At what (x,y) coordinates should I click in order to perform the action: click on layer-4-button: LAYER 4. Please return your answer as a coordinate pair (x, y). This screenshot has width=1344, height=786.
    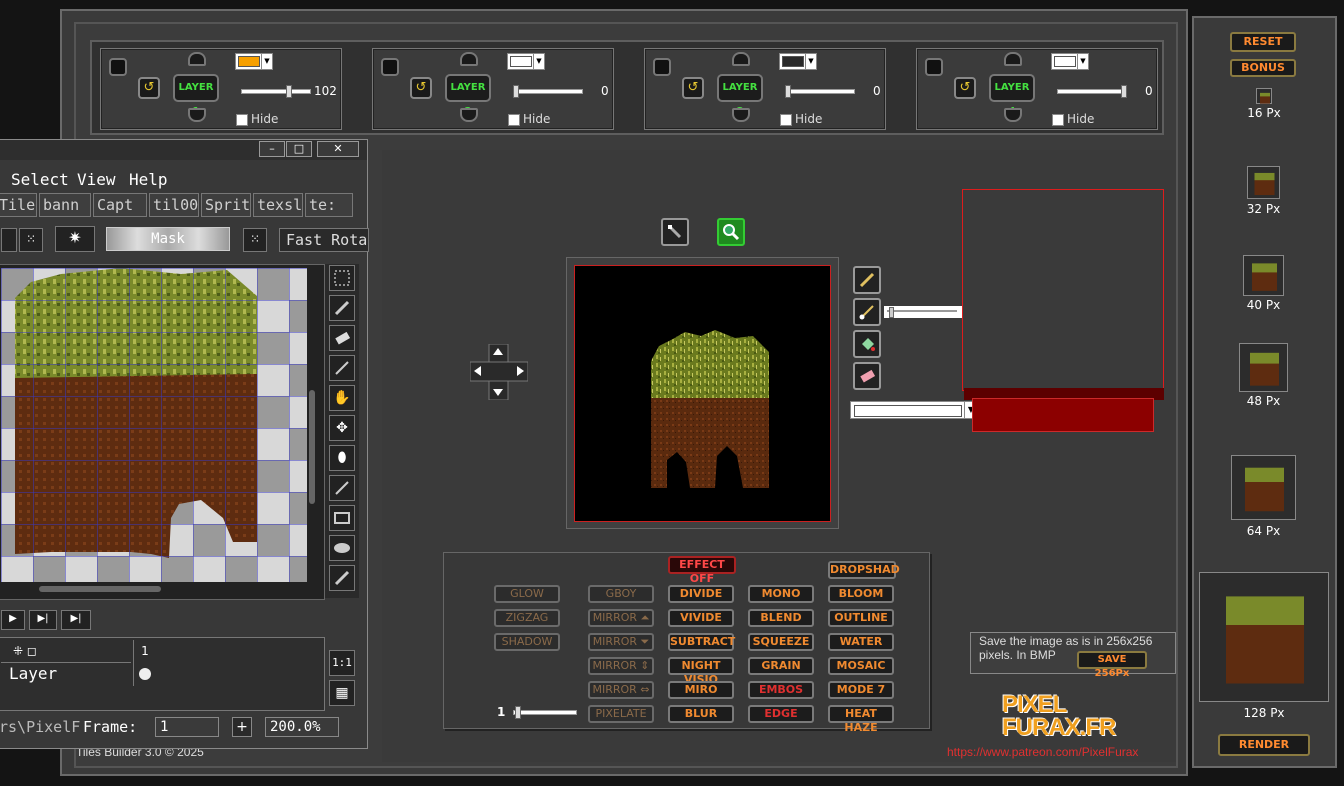
    Looking at the image, I should click on (1012, 95).